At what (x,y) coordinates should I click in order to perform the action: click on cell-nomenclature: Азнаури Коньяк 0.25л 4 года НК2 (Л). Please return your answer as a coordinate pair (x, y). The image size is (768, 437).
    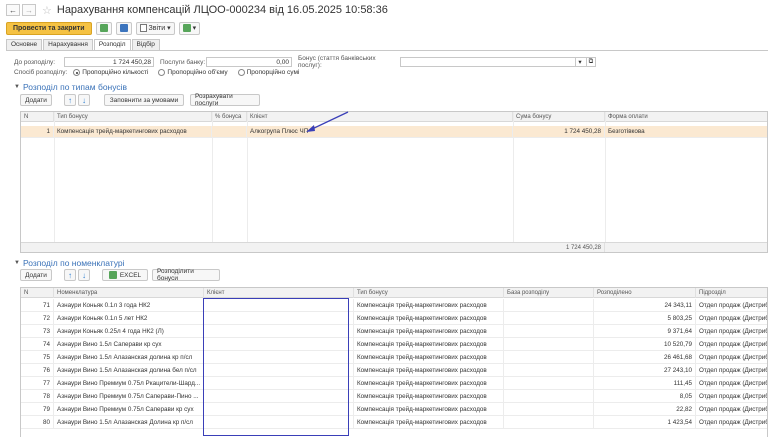
    Looking at the image, I should click on (129, 331).